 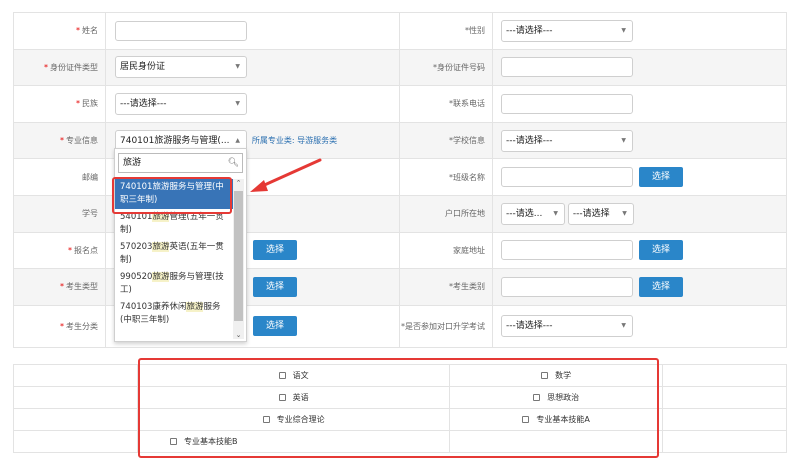 I want to click on examinee-type-select-button: 选择, so click(x=275, y=286).